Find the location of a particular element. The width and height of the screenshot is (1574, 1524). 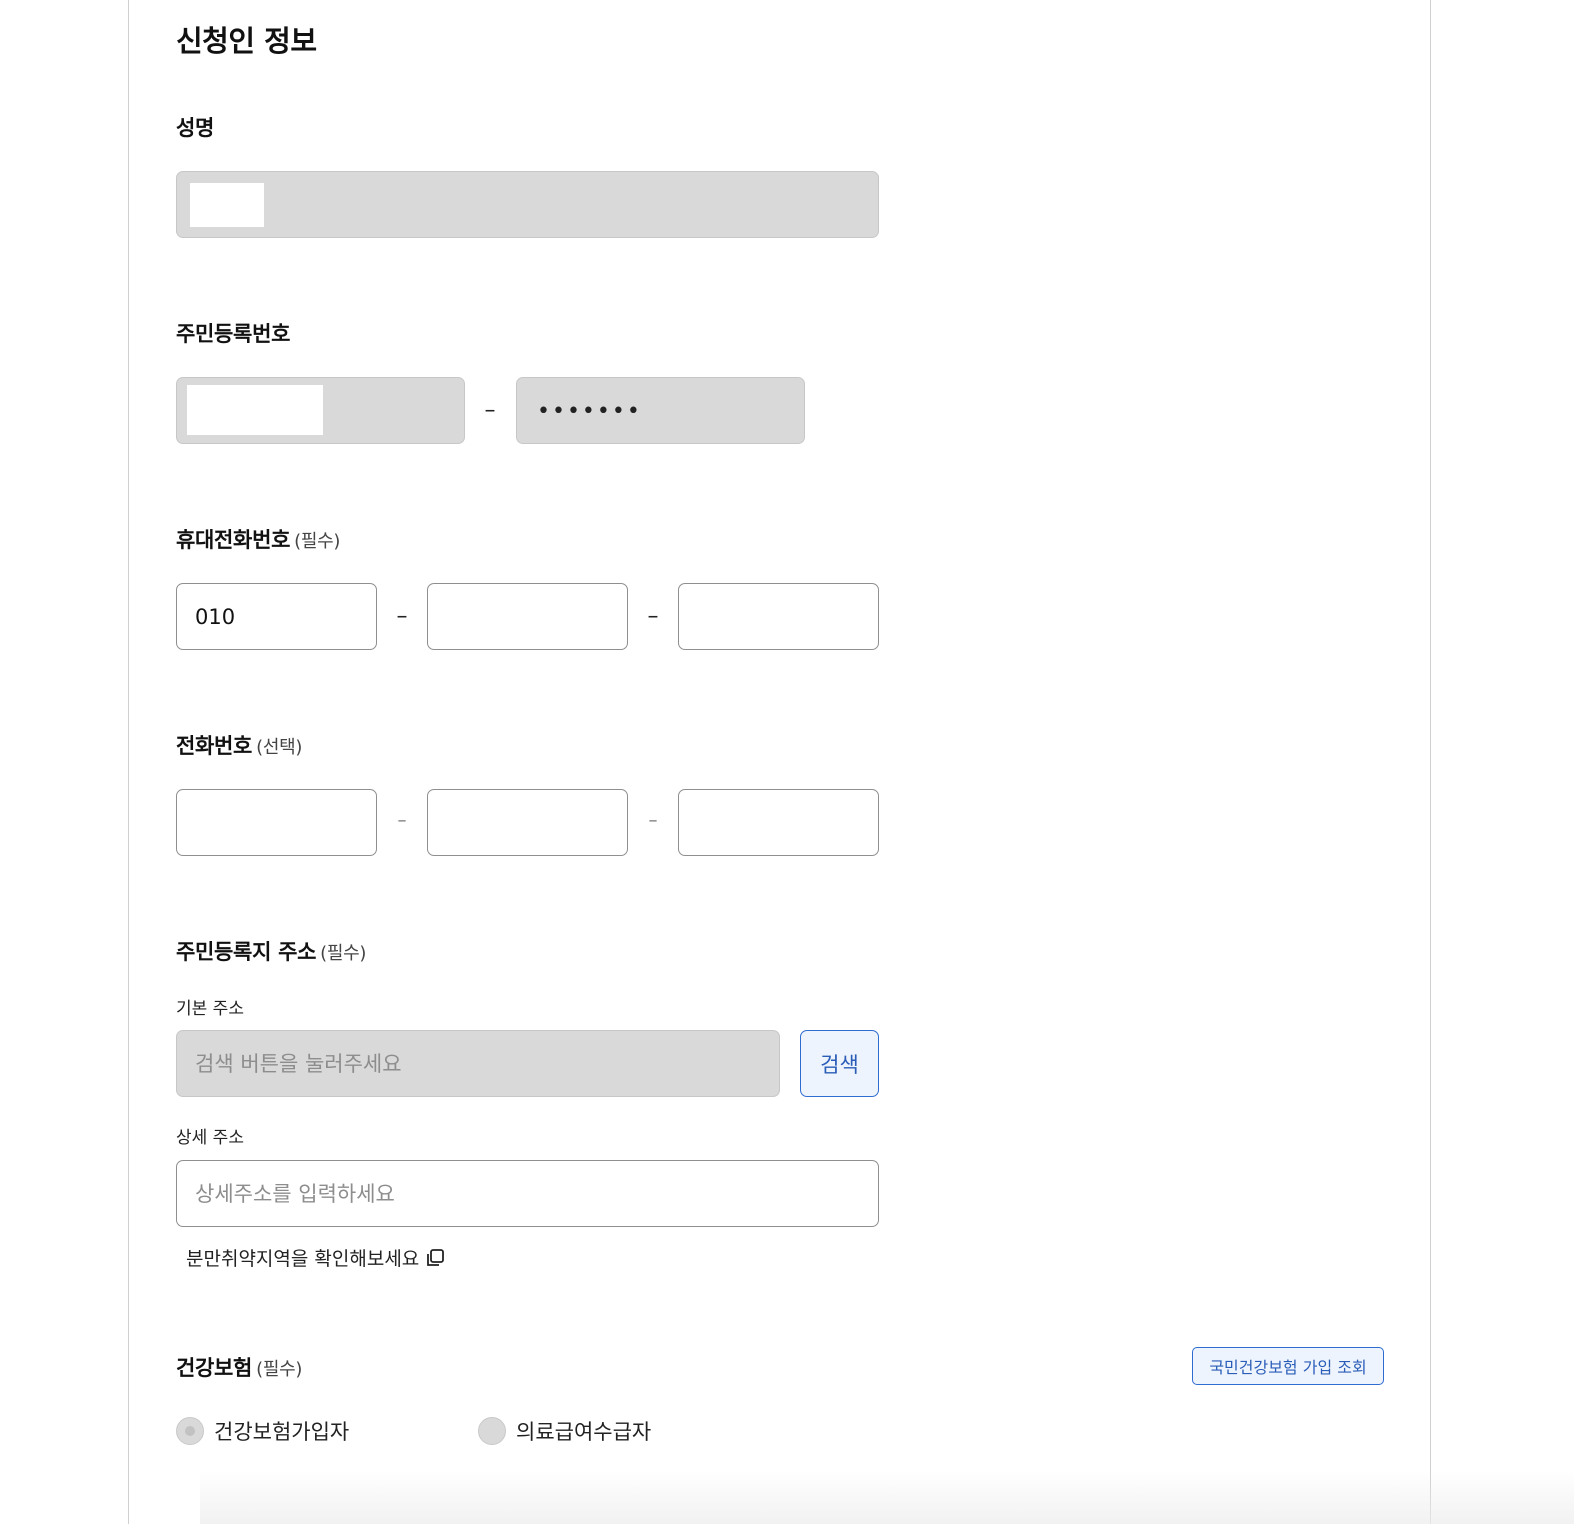

external-copy-icon is located at coordinates (436, 1257).